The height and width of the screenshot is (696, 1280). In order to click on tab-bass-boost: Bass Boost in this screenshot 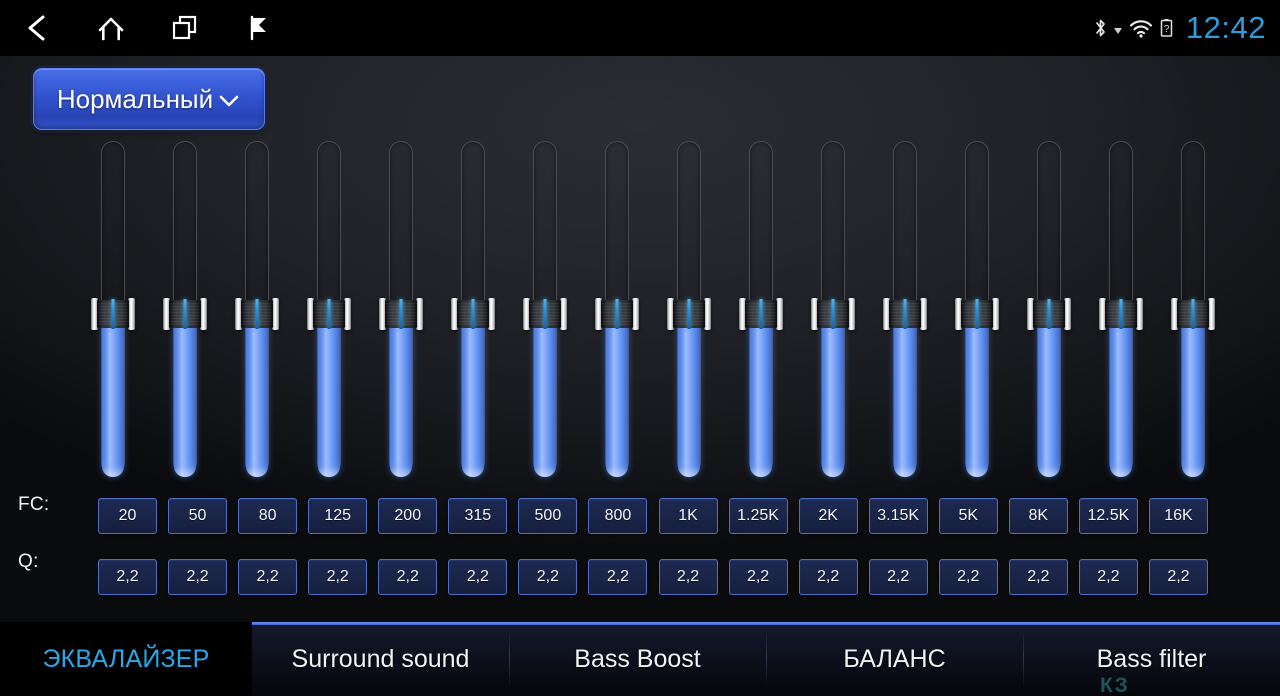, I will do `click(637, 659)`.